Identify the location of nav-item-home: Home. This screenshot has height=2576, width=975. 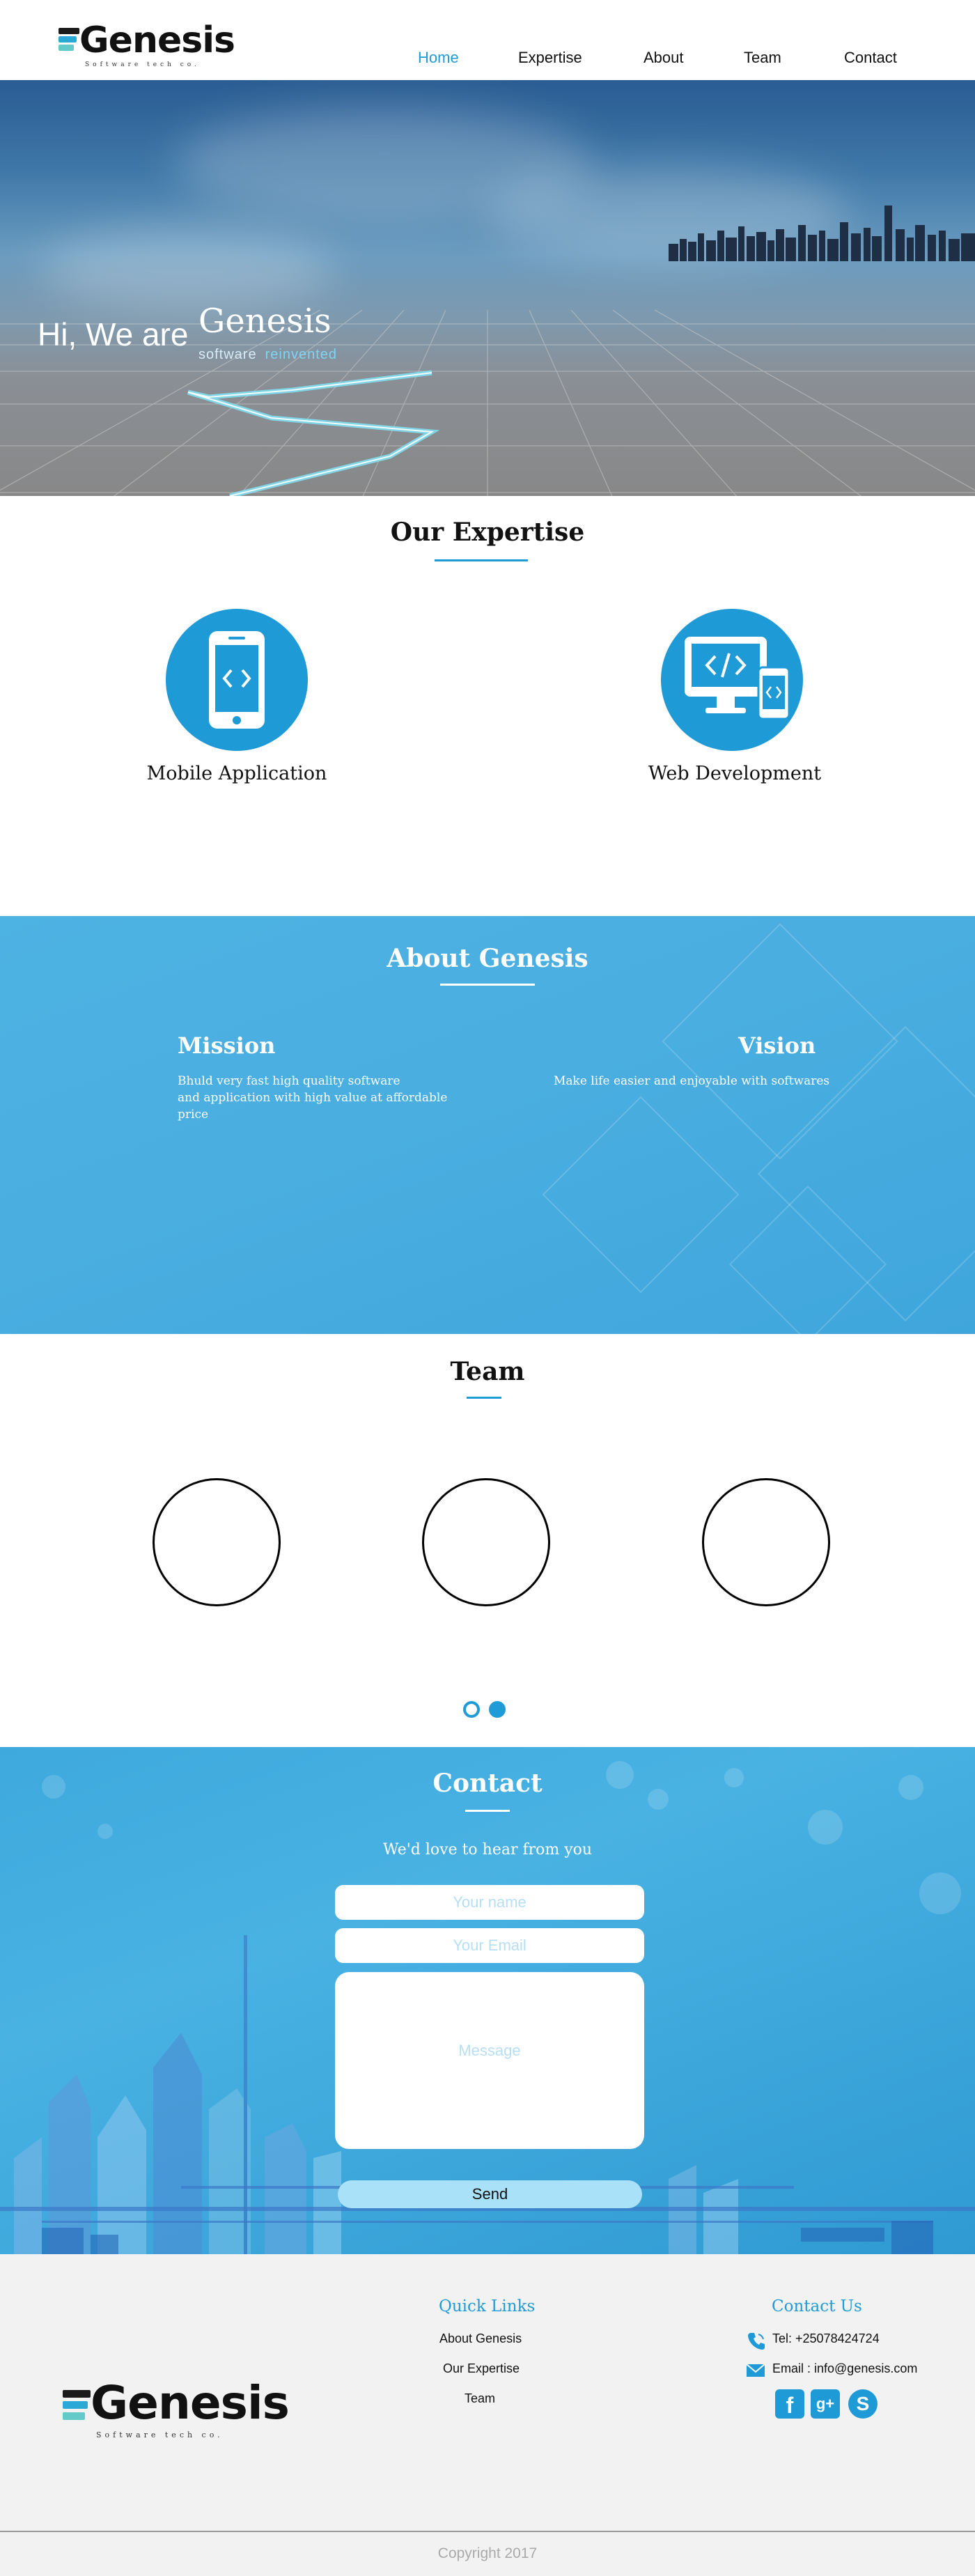
(438, 58).